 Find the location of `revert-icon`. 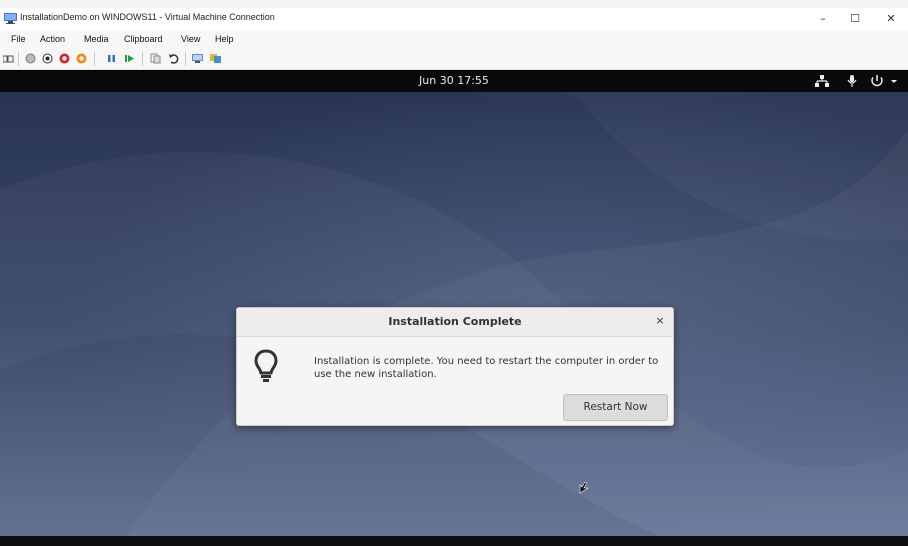

revert-icon is located at coordinates (173, 58).